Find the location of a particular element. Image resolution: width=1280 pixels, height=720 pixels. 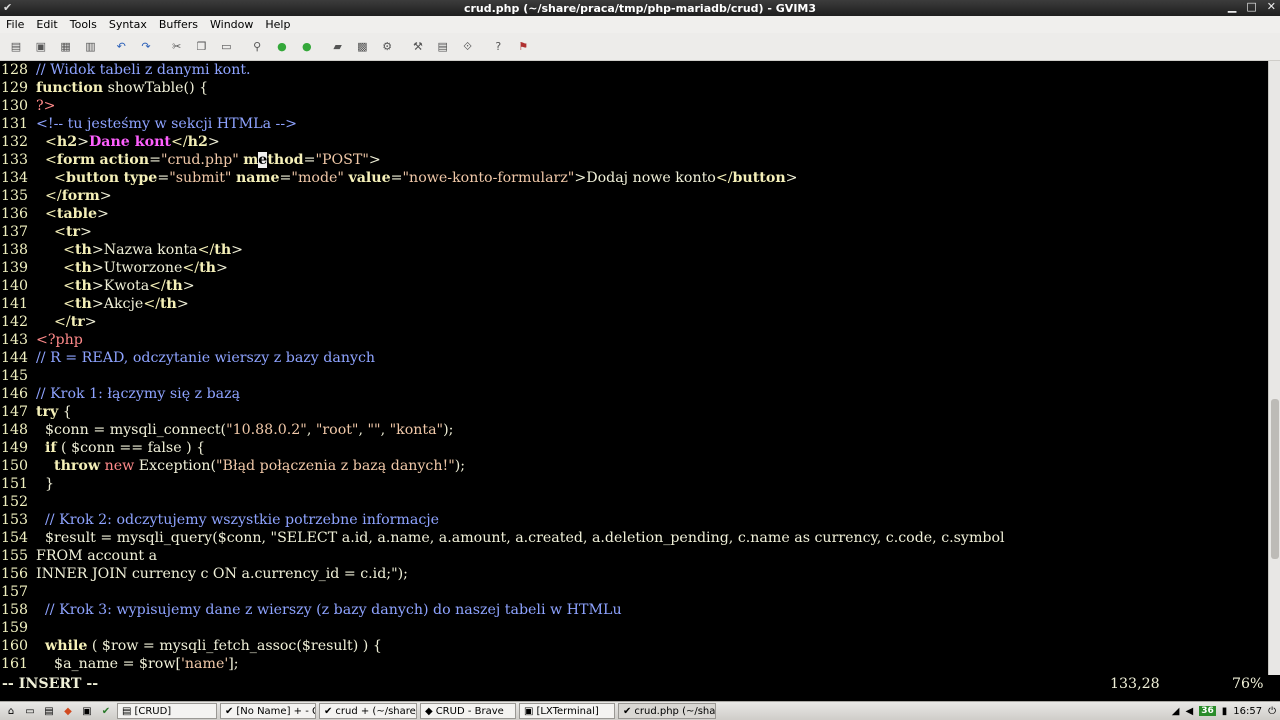

code-line: 152 is located at coordinates (634, 502).